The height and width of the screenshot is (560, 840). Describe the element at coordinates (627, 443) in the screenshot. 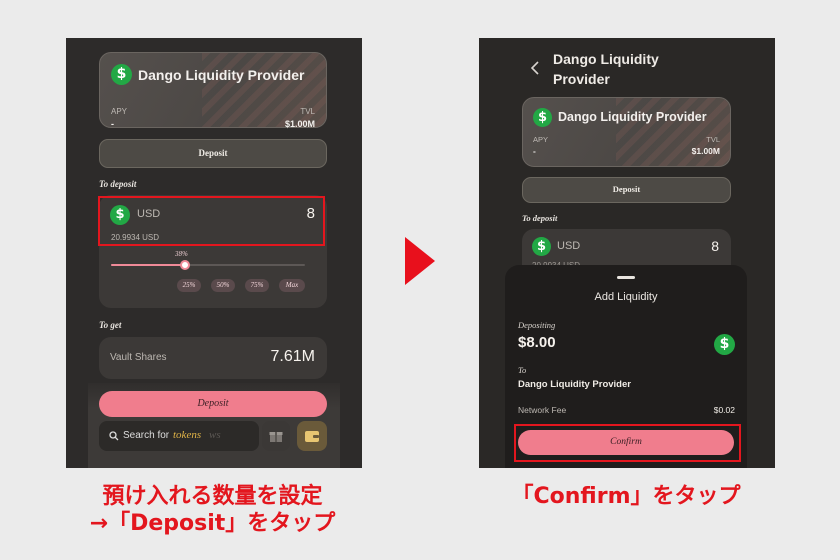

I see `highlight-confirm-button` at that location.